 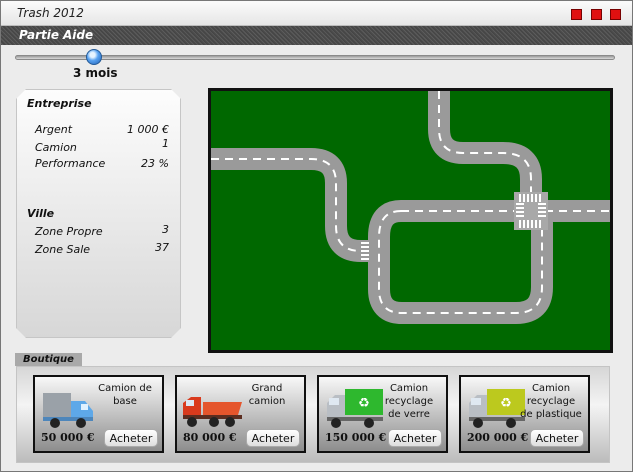 I want to click on title-bar: Trash 2012, so click(x=316, y=13).